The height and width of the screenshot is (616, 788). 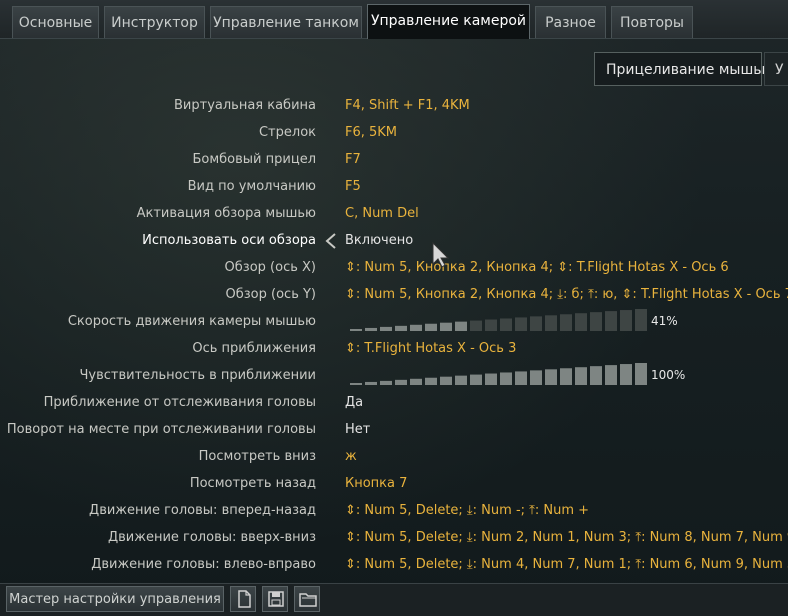 What do you see at coordinates (270, 294) in the screenshot?
I see `setting-label: Обзор (ось Y)` at bounding box center [270, 294].